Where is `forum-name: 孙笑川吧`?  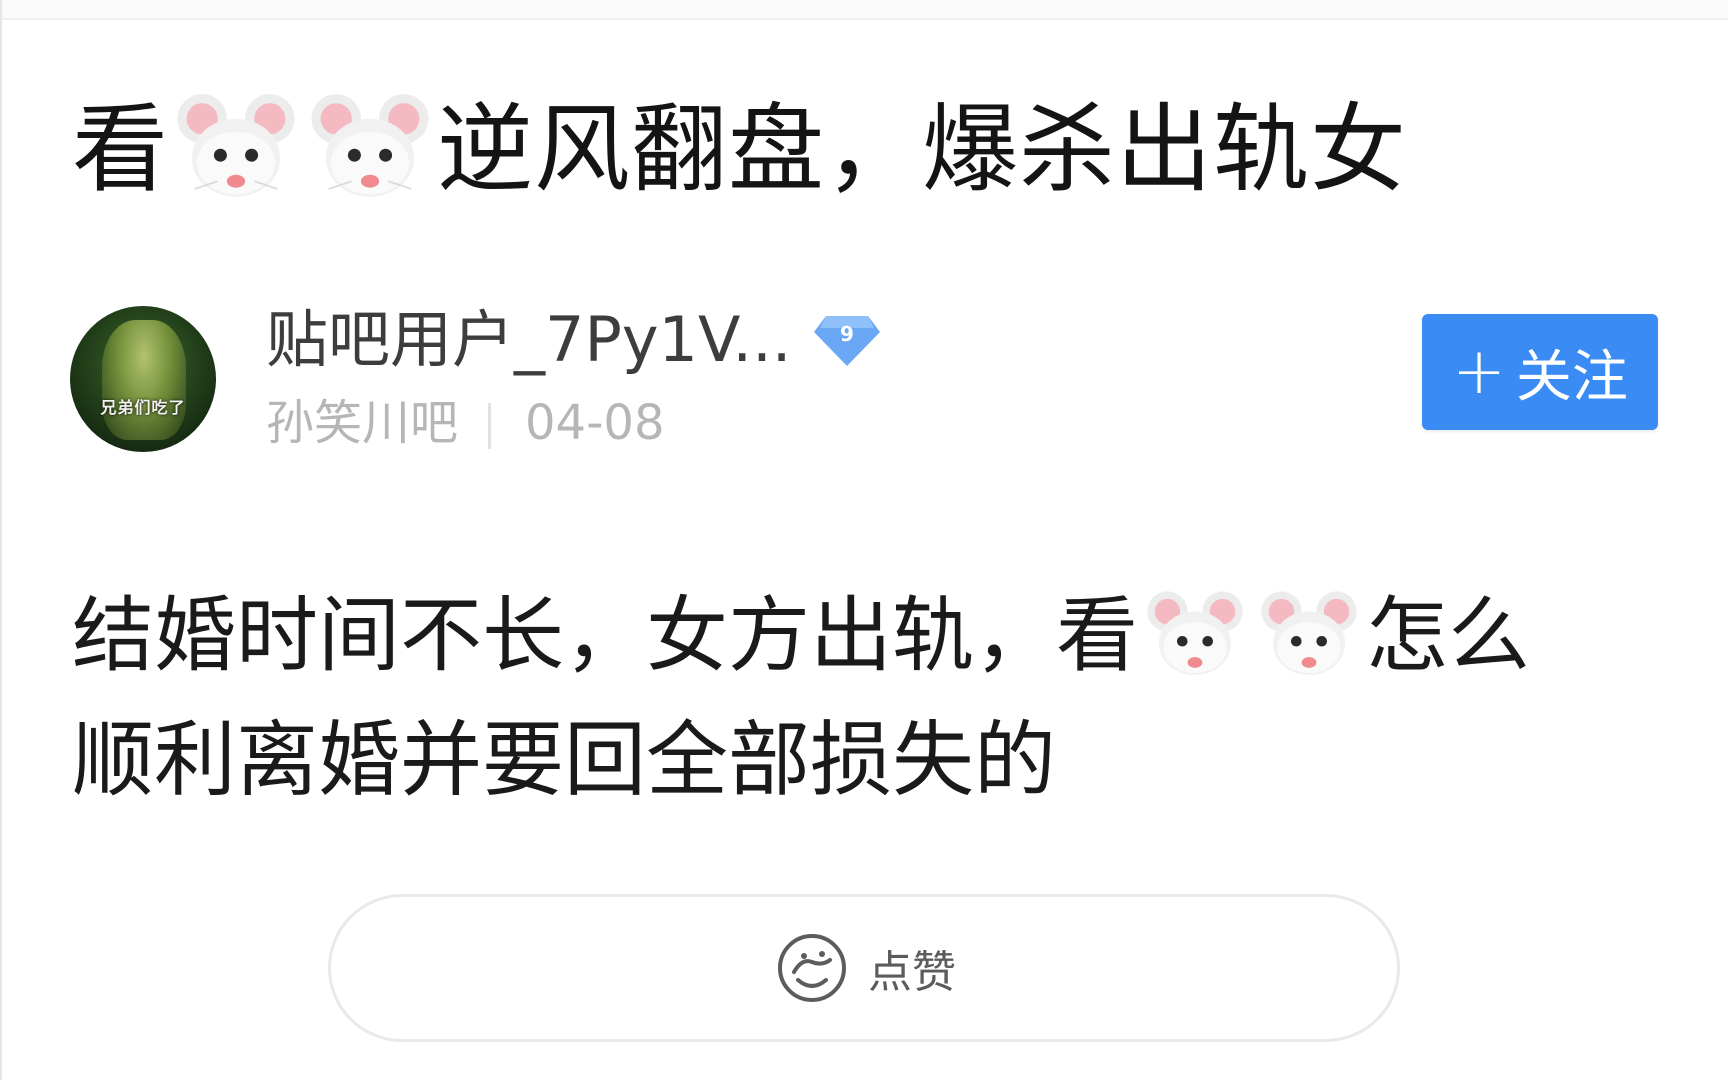
forum-name: 孙笑川吧 is located at coordinates (362, 423).